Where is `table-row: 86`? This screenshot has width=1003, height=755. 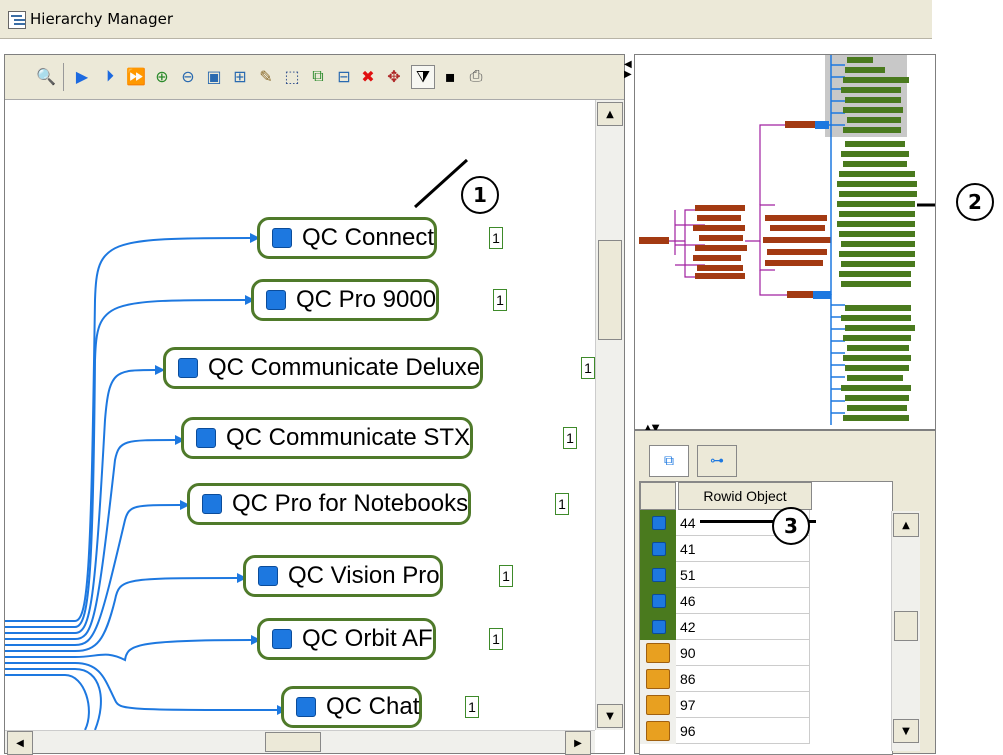
table-row: 86 is located at coordinates (726, 679).